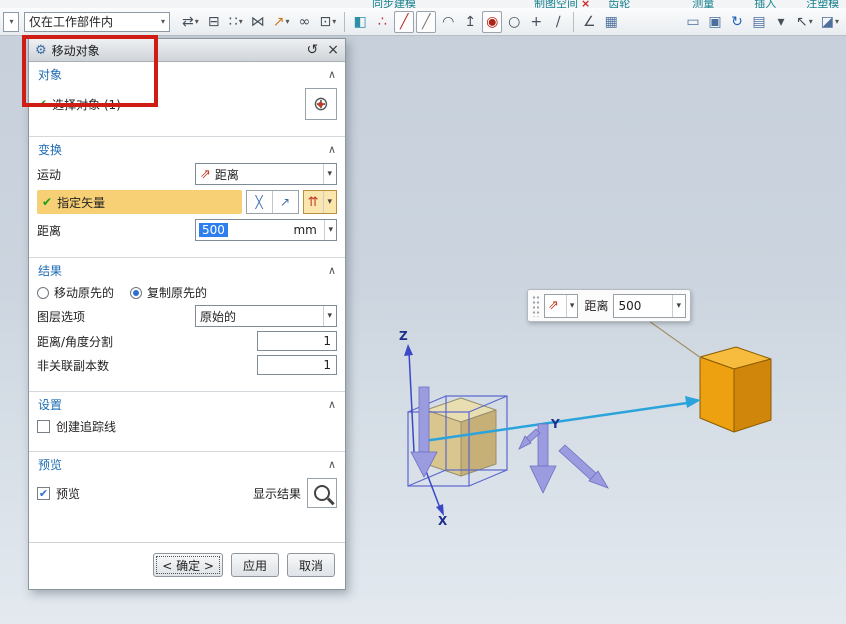 This screenshot has height=624, width=846. Describe the element at coordinates (583, 466) in the screenshot. I see `drag-handle-diagonal` at that location.